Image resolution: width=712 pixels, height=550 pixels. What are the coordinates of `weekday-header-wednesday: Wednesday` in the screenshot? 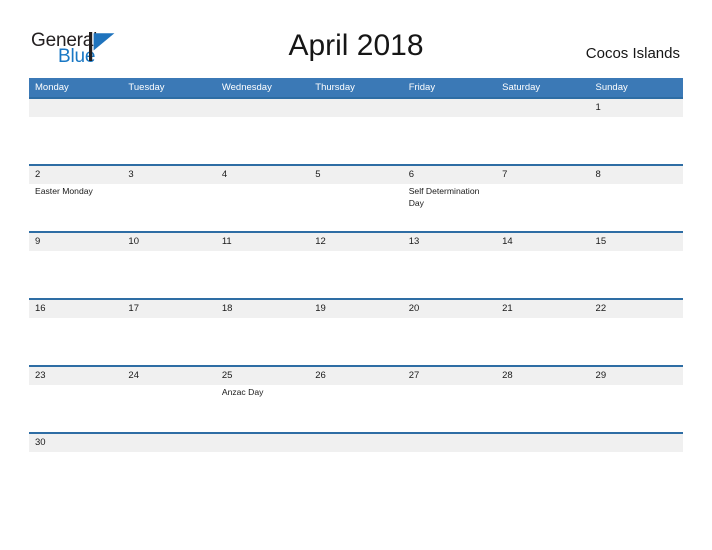 It's located at (246, 87).